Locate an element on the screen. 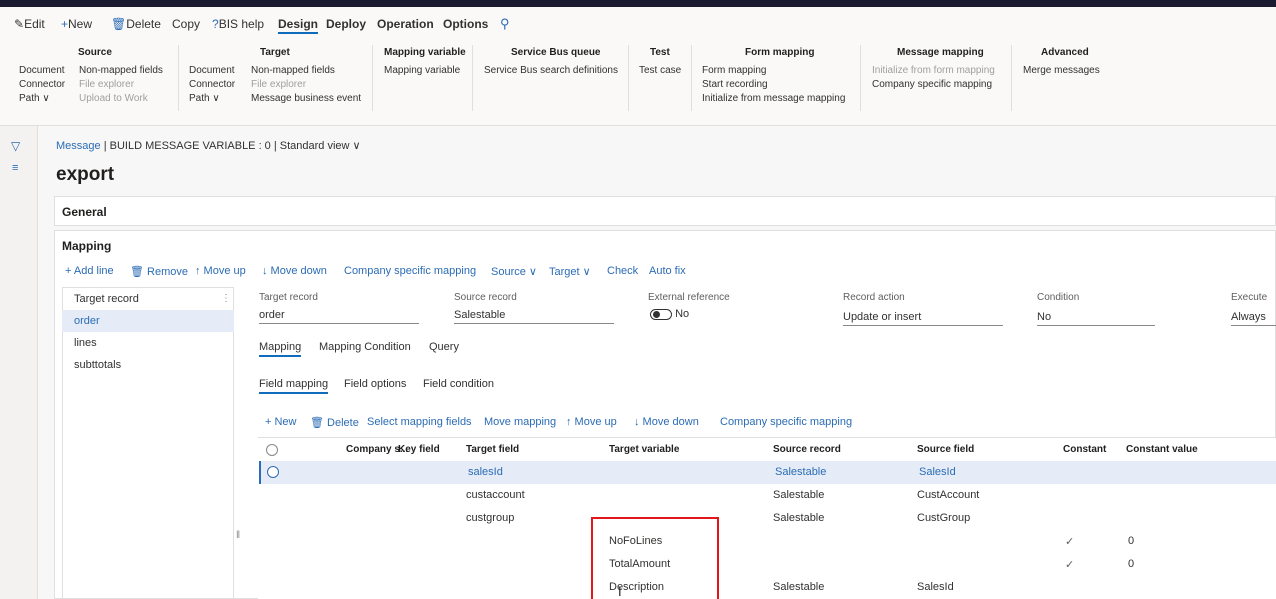 The height and width of the screenshot is (599, 1276). test-case-button: Test case is located at coordinates (660, 70).